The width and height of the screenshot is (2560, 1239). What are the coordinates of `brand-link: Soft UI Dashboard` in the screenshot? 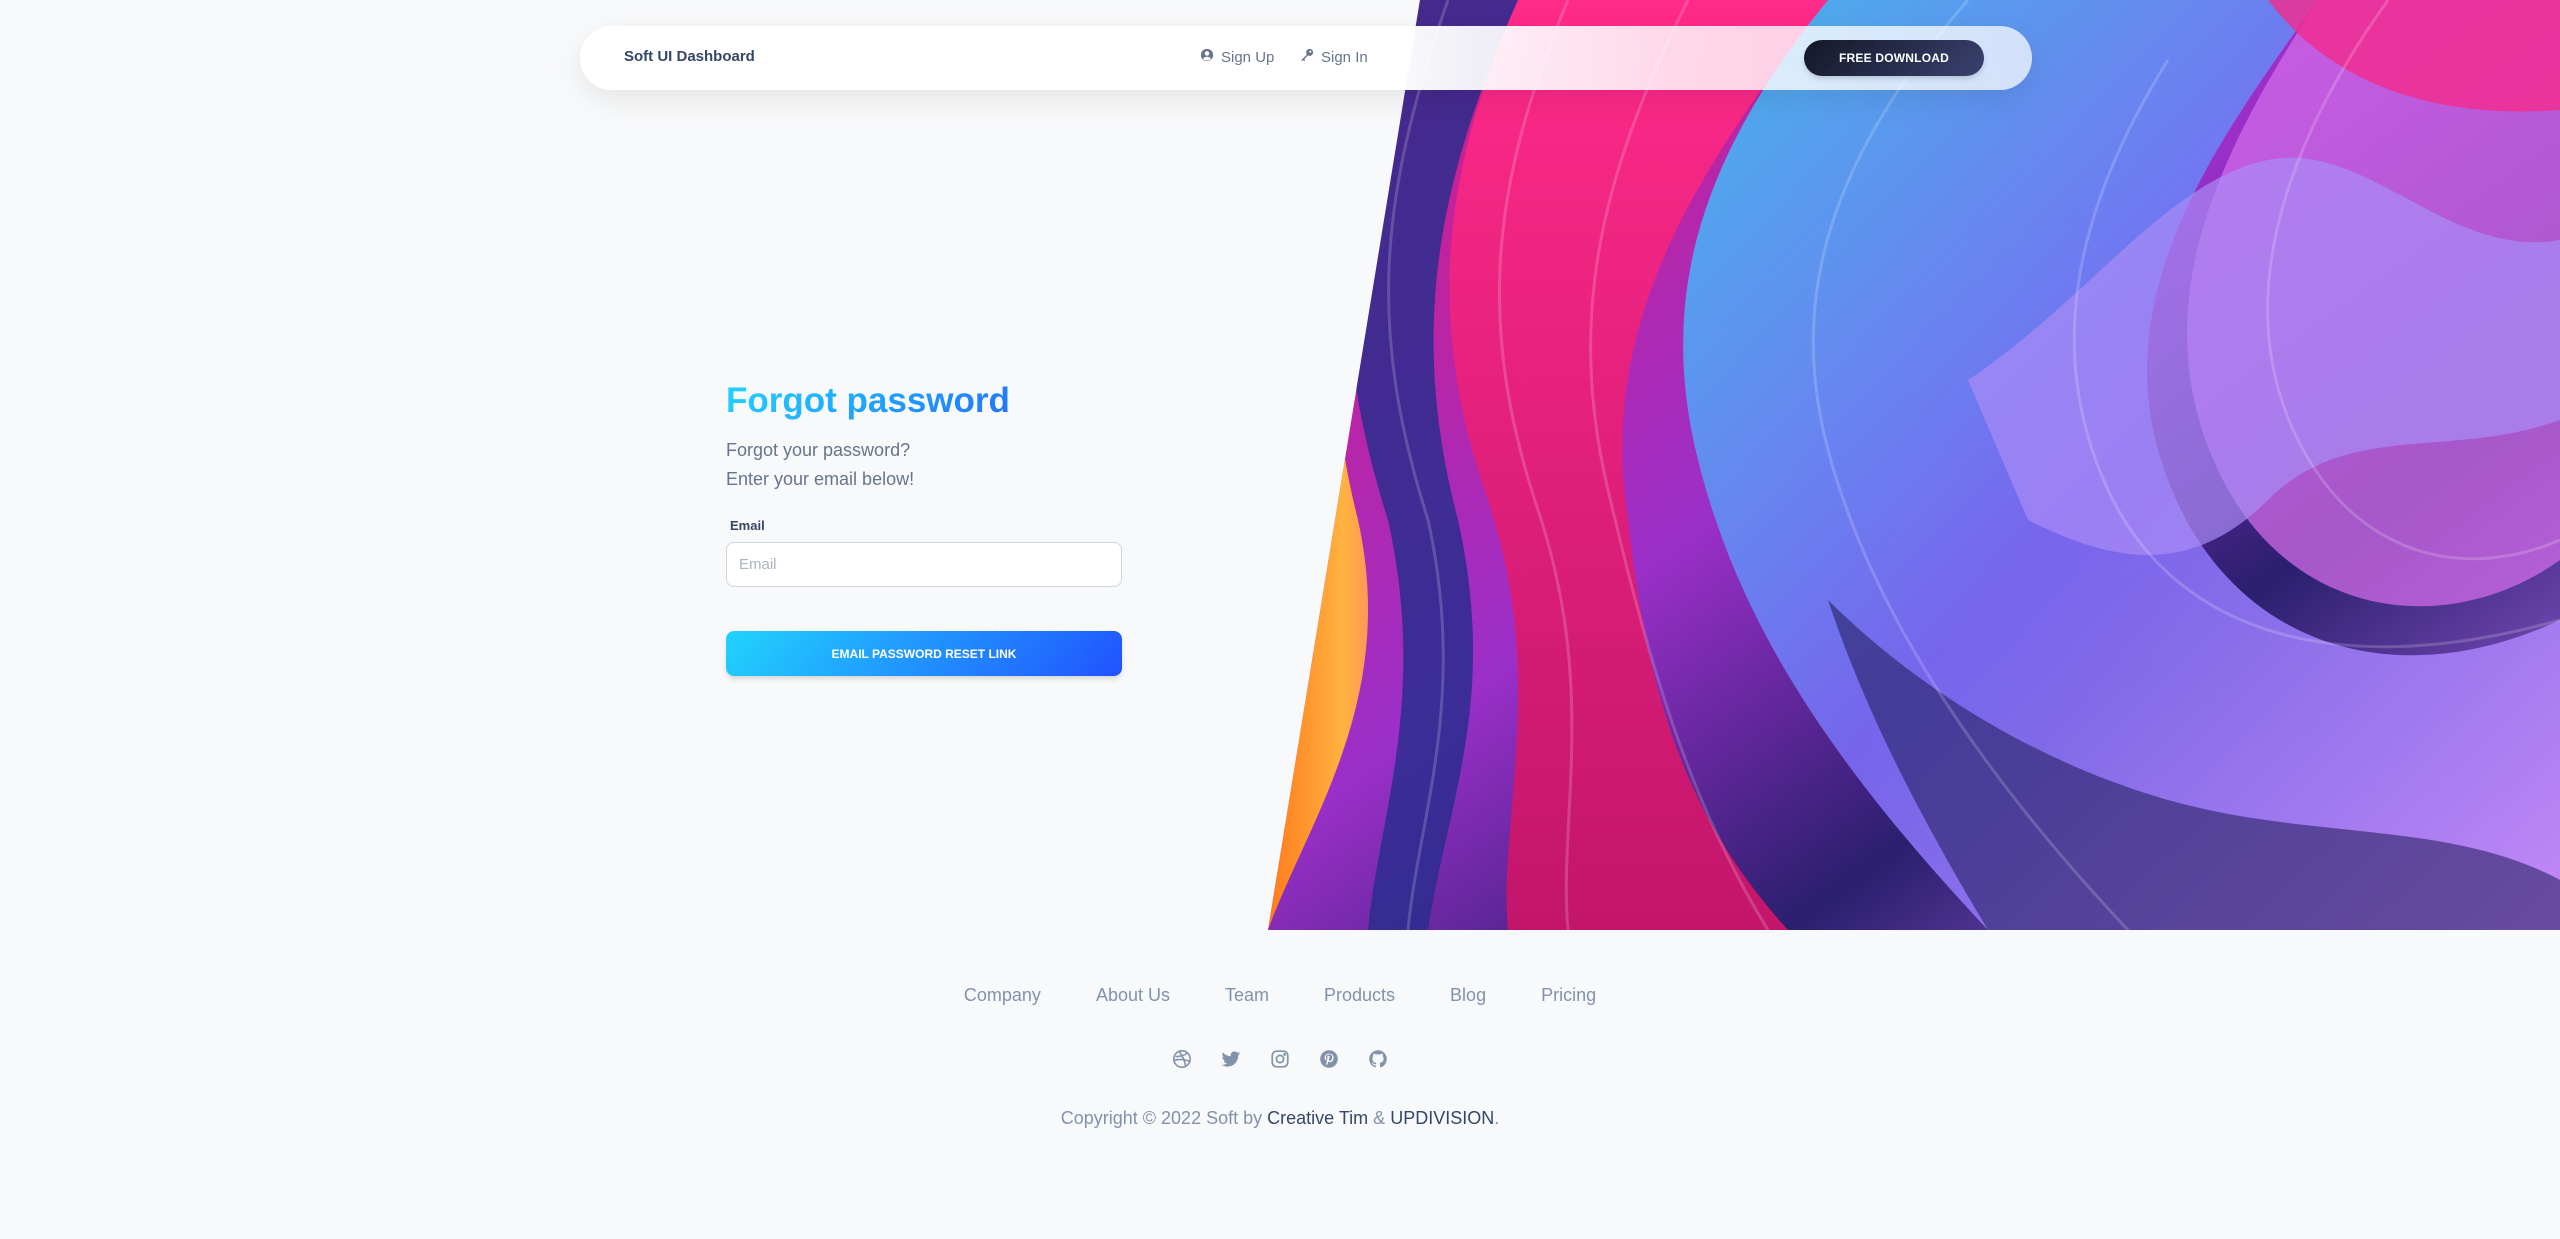 It's located at (689, 56).